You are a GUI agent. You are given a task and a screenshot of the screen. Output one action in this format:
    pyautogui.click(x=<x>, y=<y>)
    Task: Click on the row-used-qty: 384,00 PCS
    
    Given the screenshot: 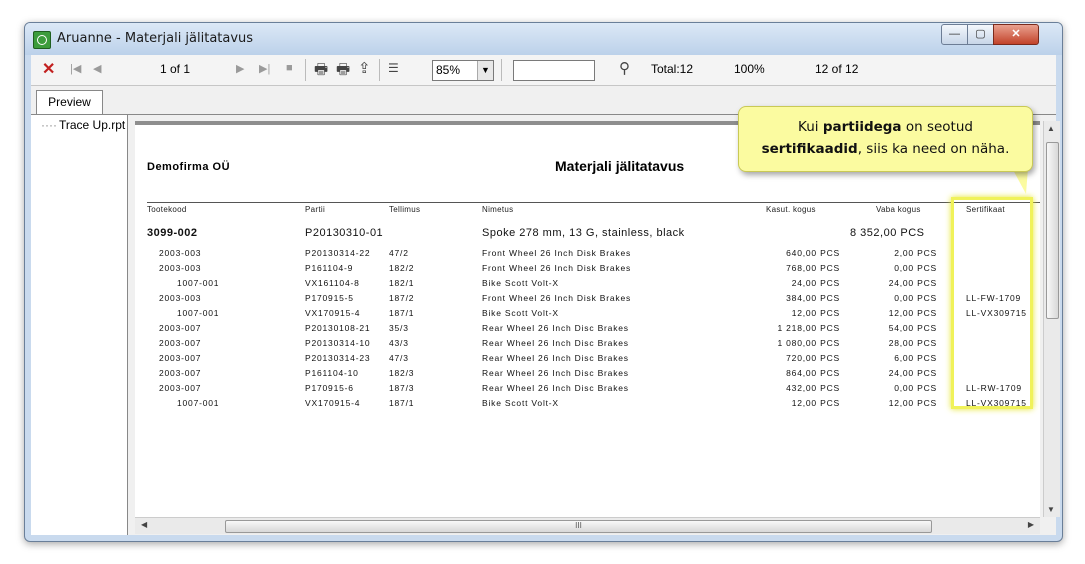 What is the action you would take?
    pyautogui.click(x=813, y=298)
    